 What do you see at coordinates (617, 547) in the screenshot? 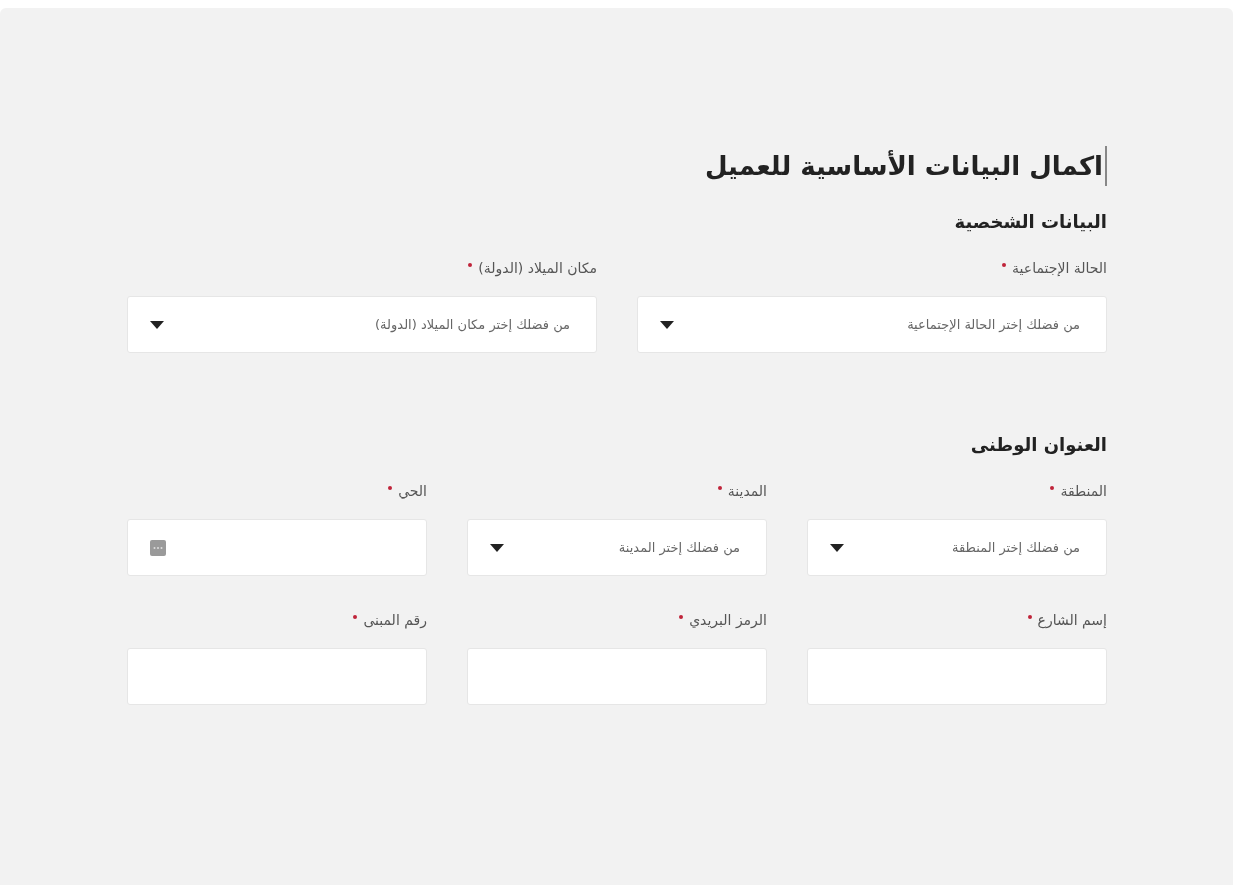
I see `select-field: من فضلك إختر المدينة` at bounding box center [617, 547].